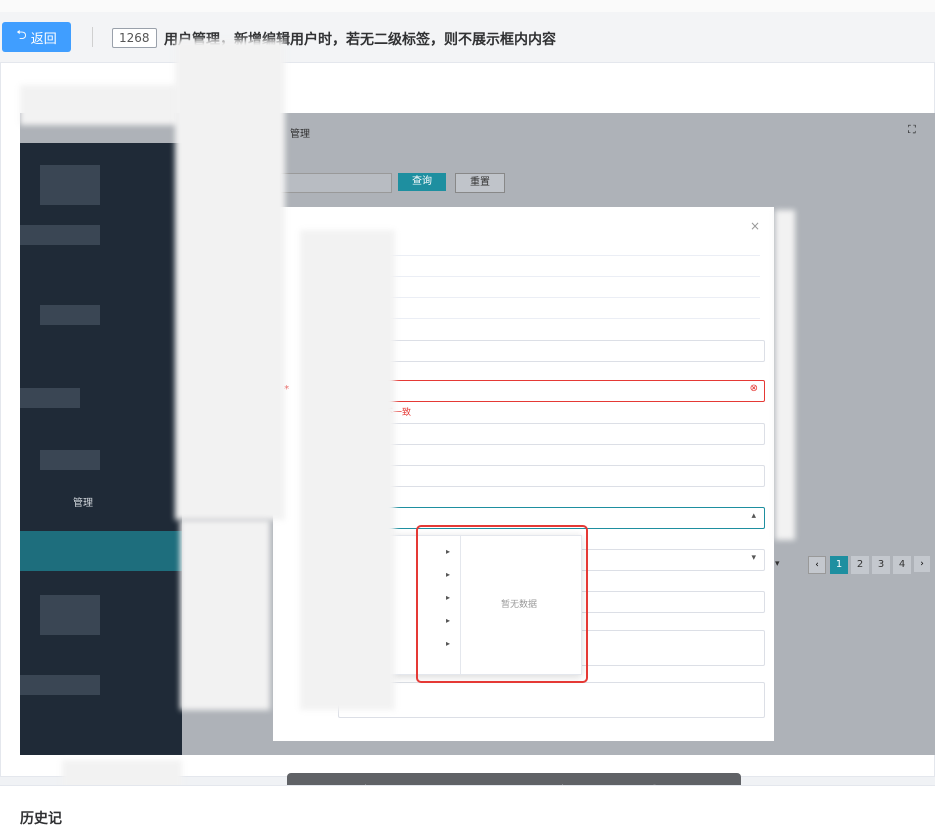 Image resolution: width=935 pixels, height=835 pixels. I want to click on page-3: 3, so click(881, 565).